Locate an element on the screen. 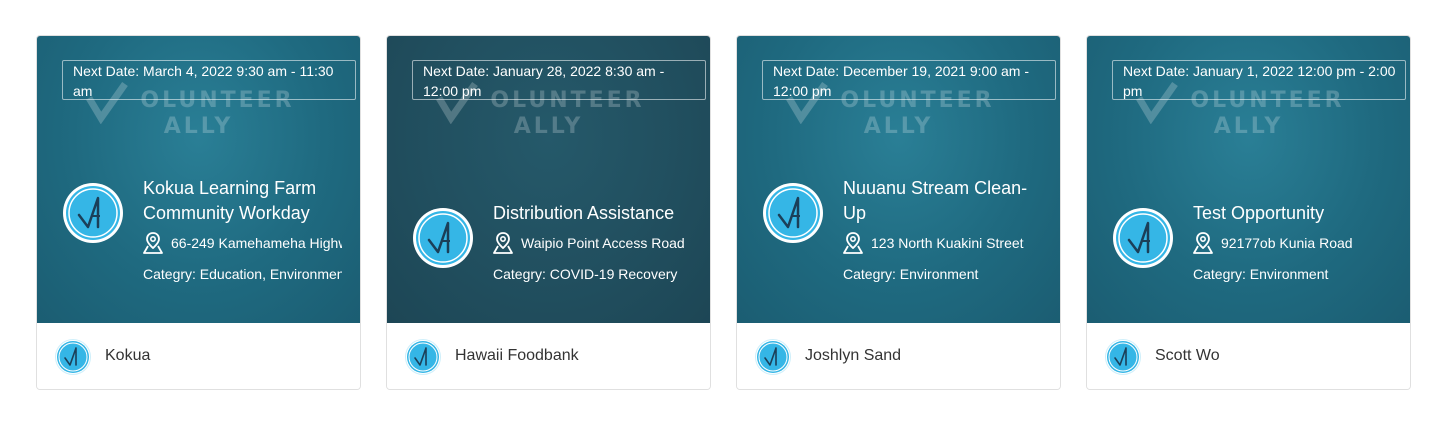  opportunity-category: Categry: Education, Environment is located at coordinates (242, 274).